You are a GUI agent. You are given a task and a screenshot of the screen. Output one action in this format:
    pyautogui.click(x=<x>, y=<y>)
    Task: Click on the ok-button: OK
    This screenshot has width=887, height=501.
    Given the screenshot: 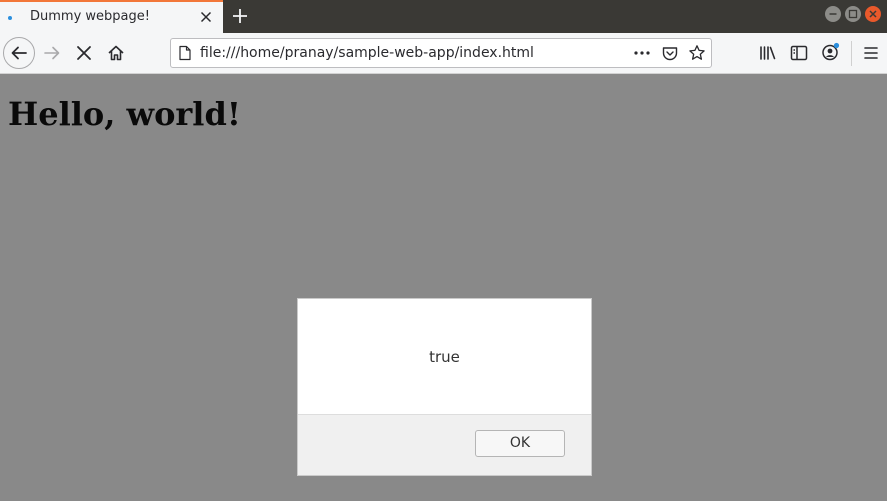 What is the action you would take?
    pyautogui.click(x=520, y=443)
    